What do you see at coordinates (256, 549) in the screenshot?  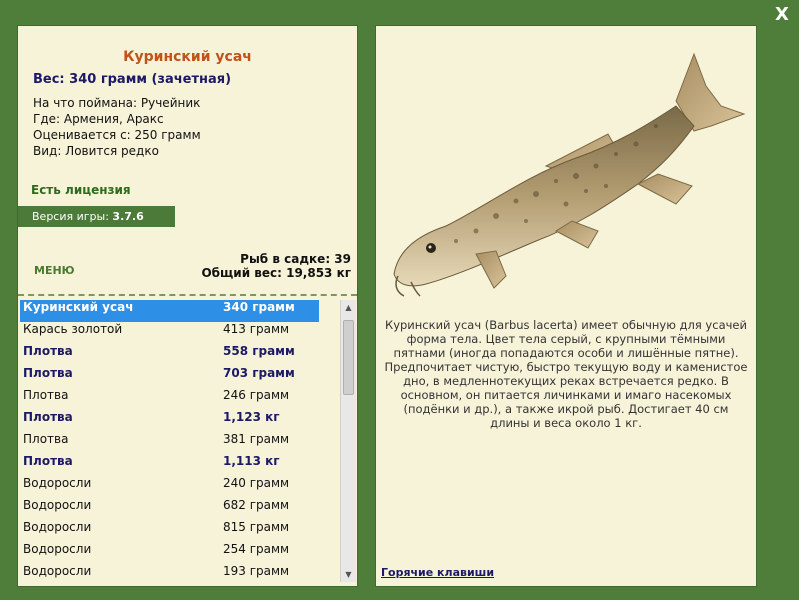 I see `list-item-weight: 254 грамм` at bounding box center [256, 549].